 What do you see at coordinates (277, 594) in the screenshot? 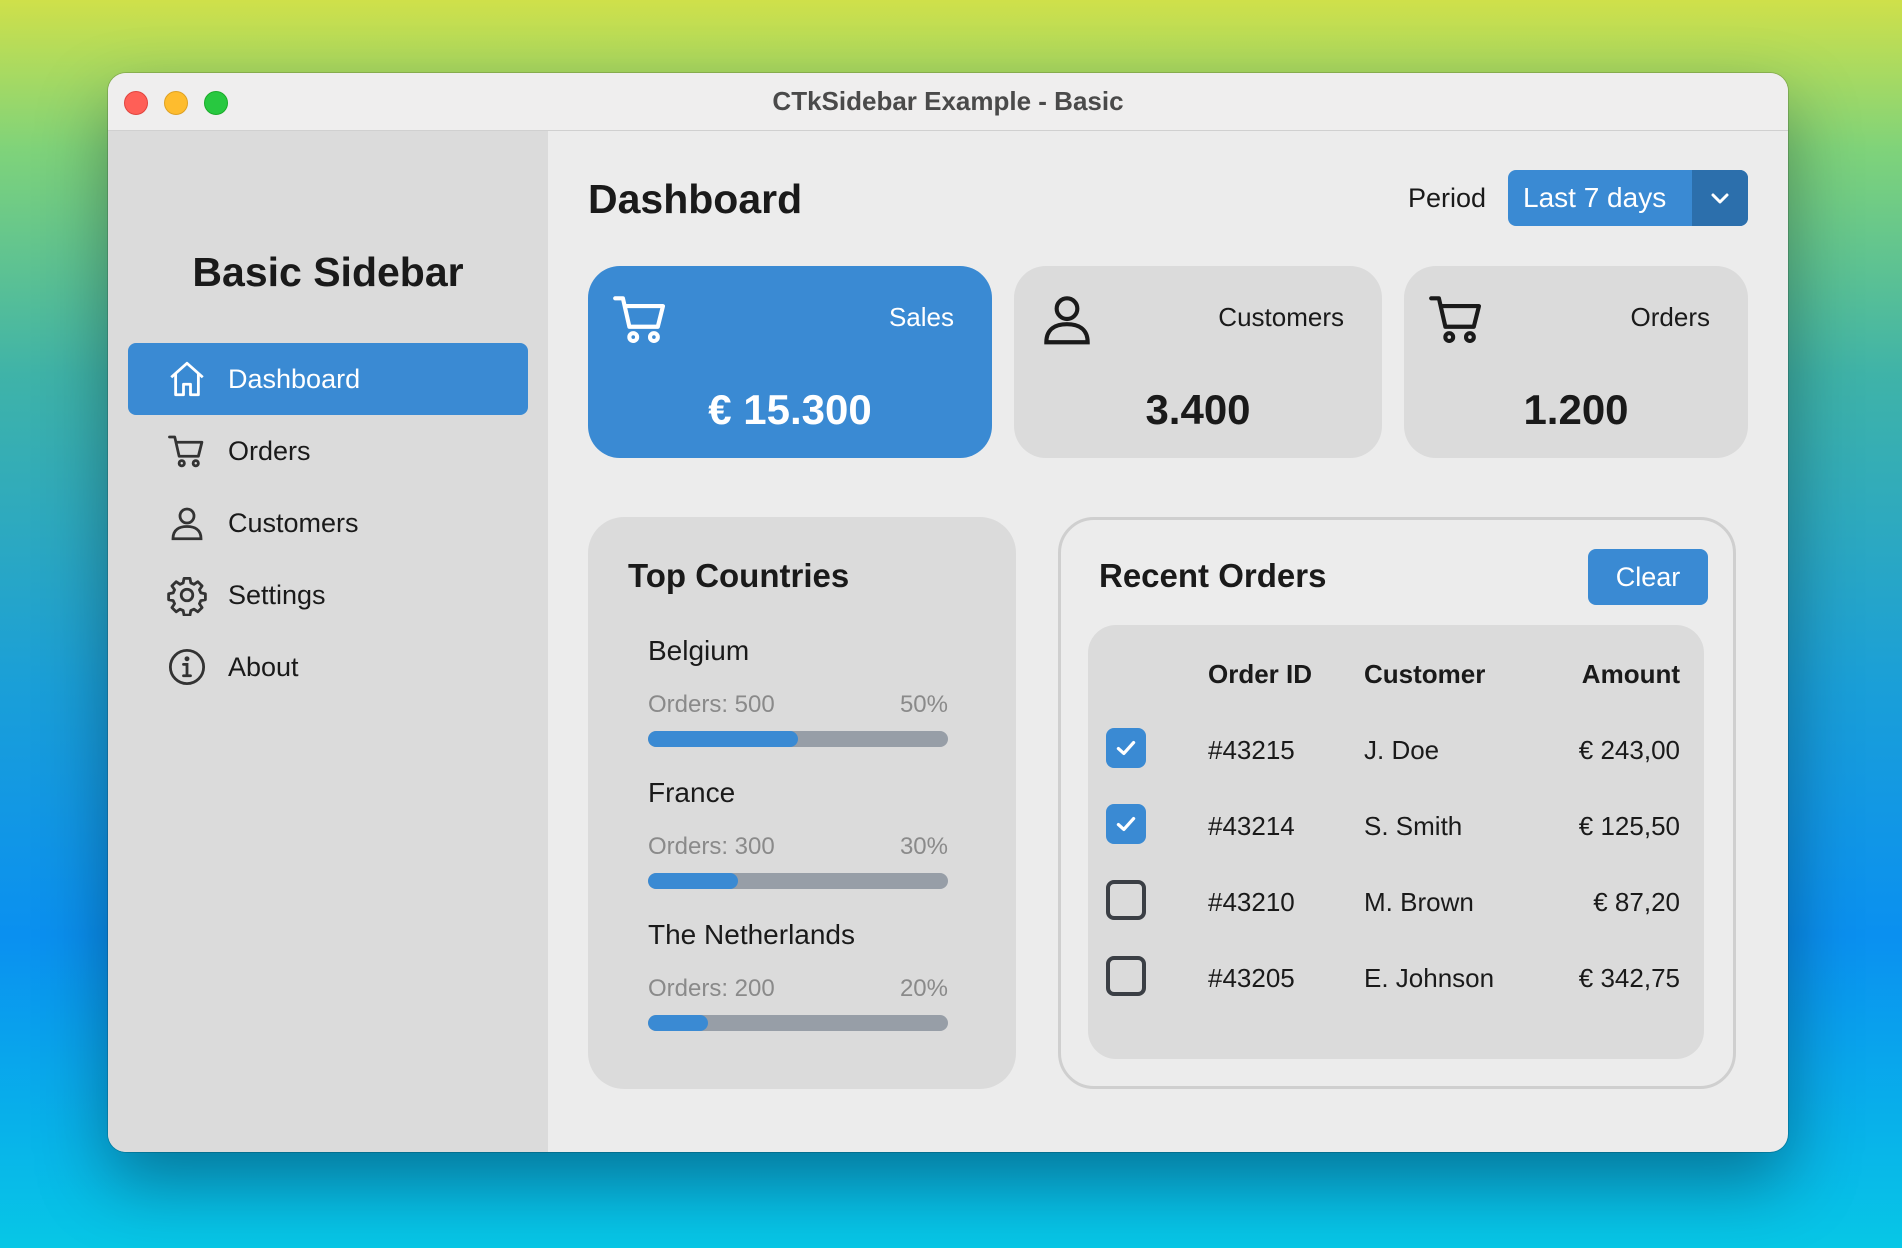
I see `sidebar-item-label: Settings` at bounding box center [277, 594].